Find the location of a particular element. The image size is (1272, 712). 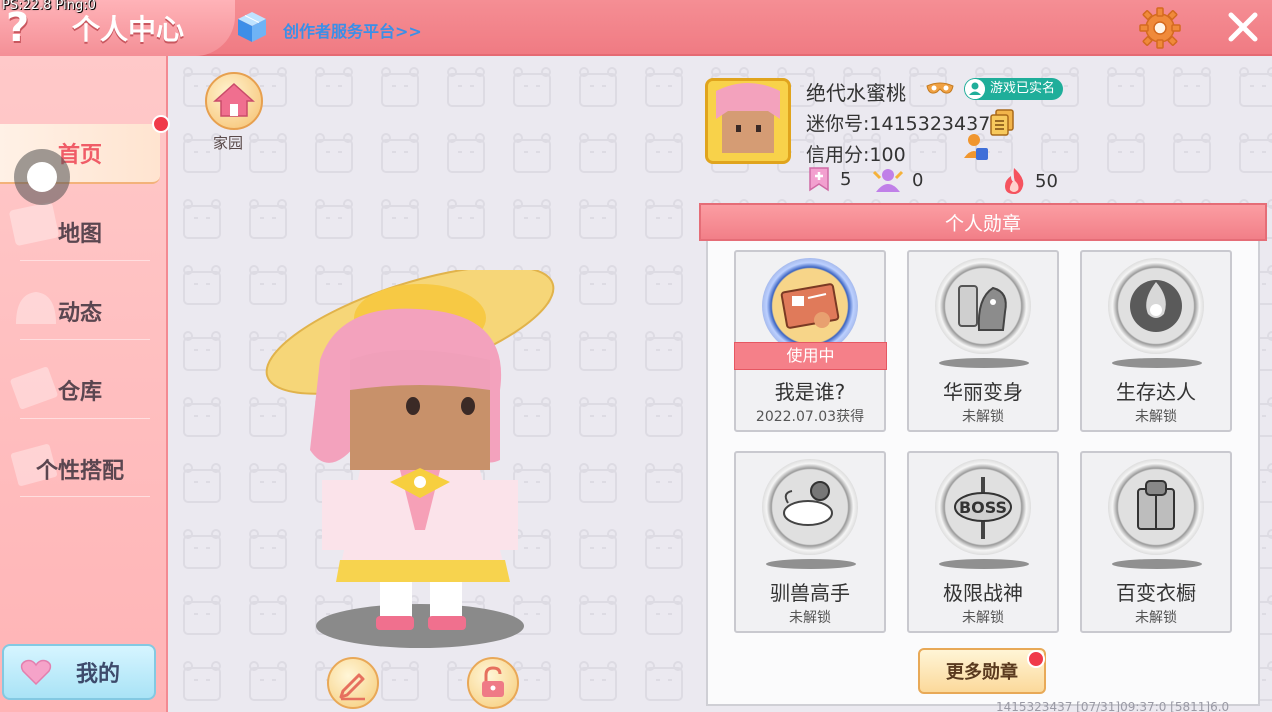

boss-sign-icon: BOSS is located at coordinates (983, 507).